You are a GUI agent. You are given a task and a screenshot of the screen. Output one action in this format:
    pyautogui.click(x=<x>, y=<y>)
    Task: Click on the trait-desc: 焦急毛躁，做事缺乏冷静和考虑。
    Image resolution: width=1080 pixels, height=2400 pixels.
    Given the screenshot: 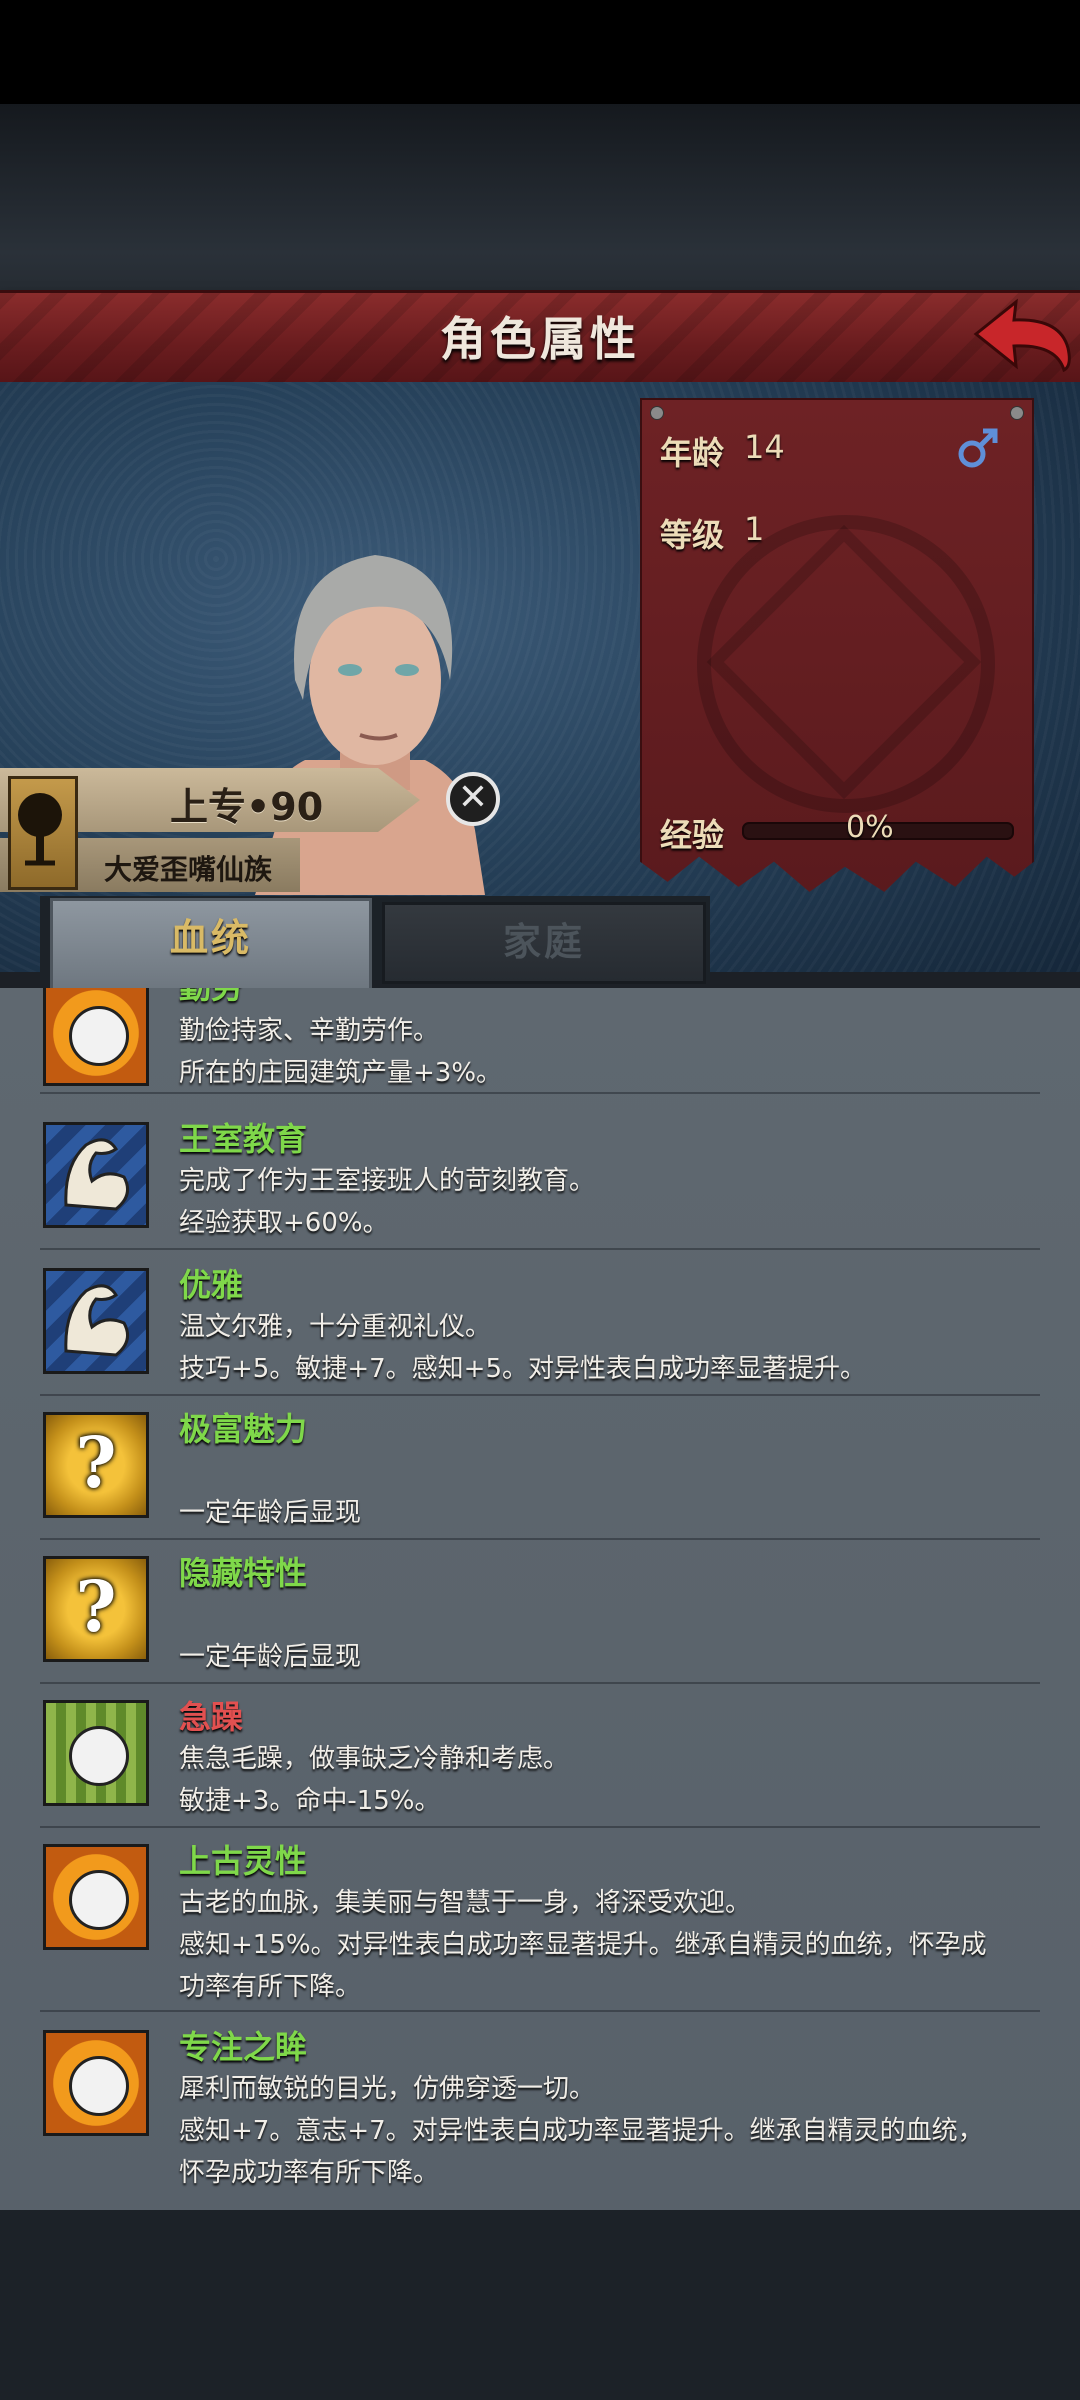 What is the action you would take?
    pyautogui.click(x=374, y=1759)
    